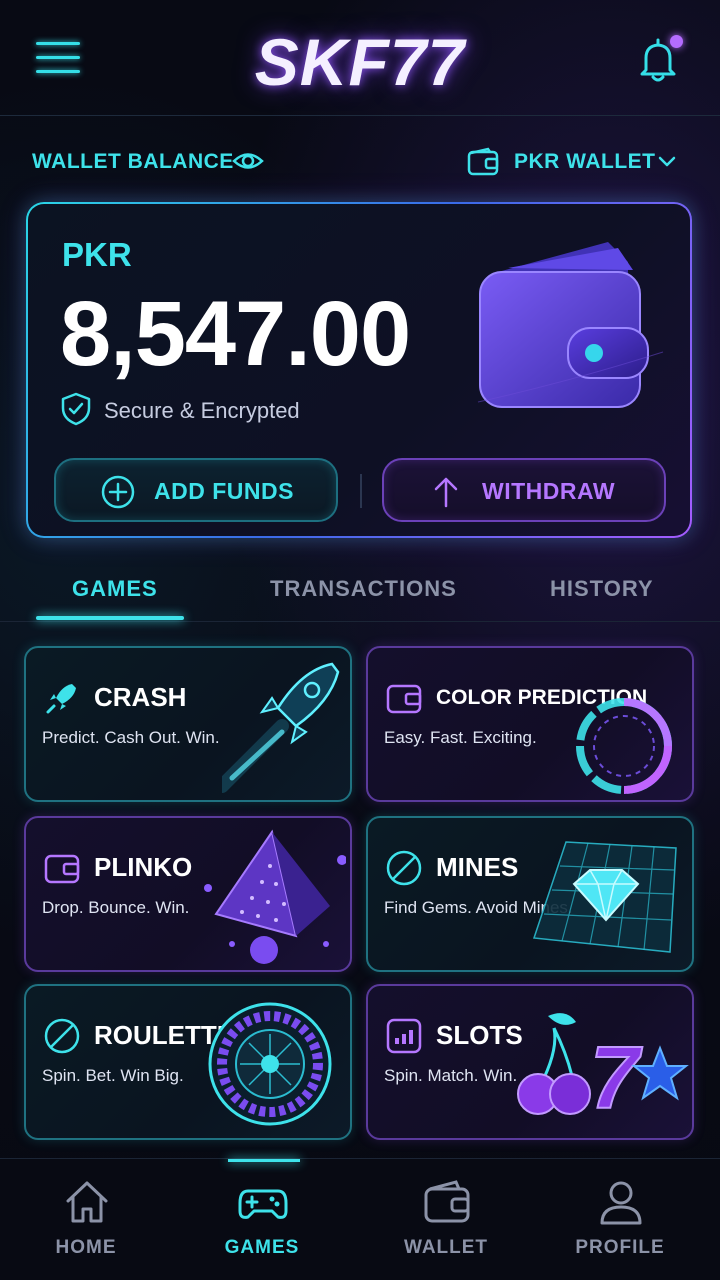 This screenshot has height=1280, width=720. What do you see at coordinates (620, 1247) in the screenshot?
I see `nav-label: PROFILE` at bounding box center [620, 1247].